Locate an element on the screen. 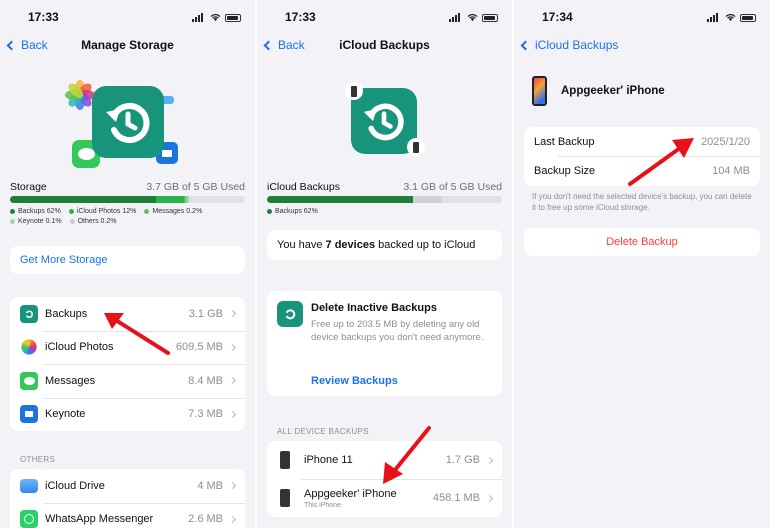  item-label: Keynote is located at coordinates (65, 414).